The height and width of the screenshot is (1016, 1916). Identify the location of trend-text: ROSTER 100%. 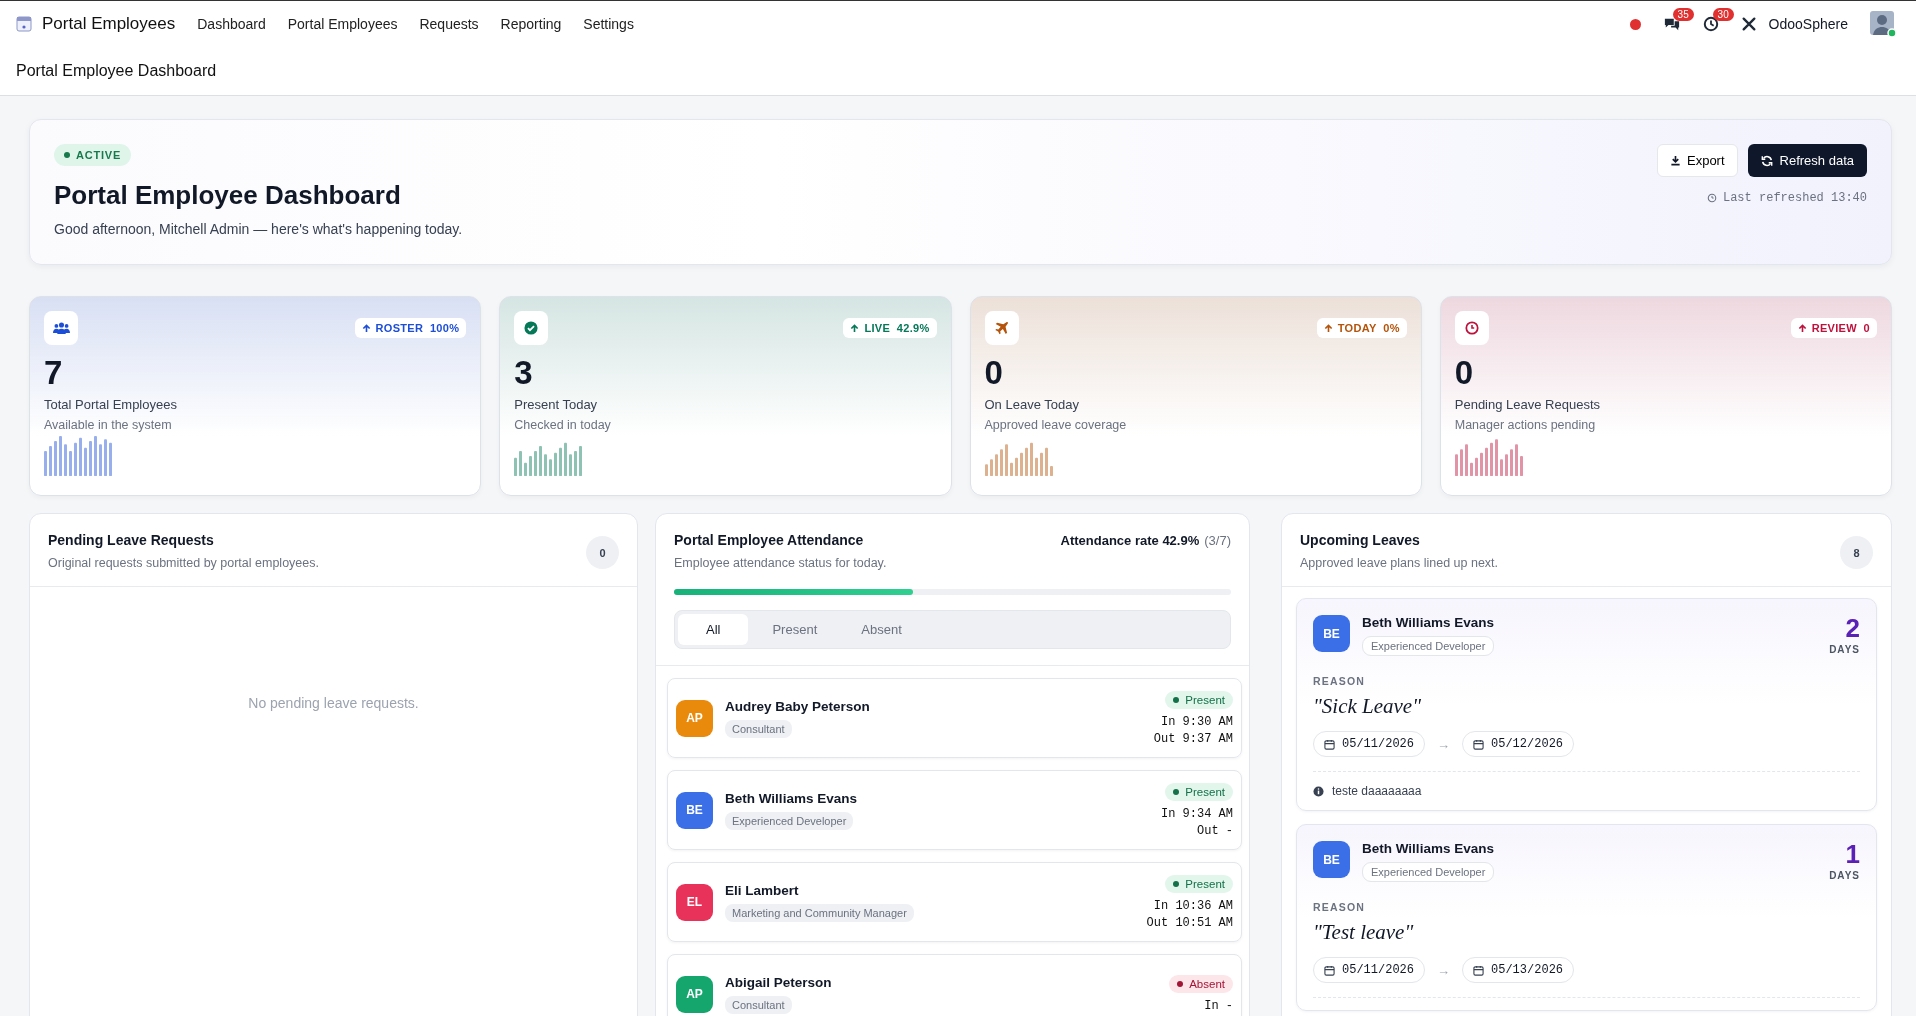
(417, 328).